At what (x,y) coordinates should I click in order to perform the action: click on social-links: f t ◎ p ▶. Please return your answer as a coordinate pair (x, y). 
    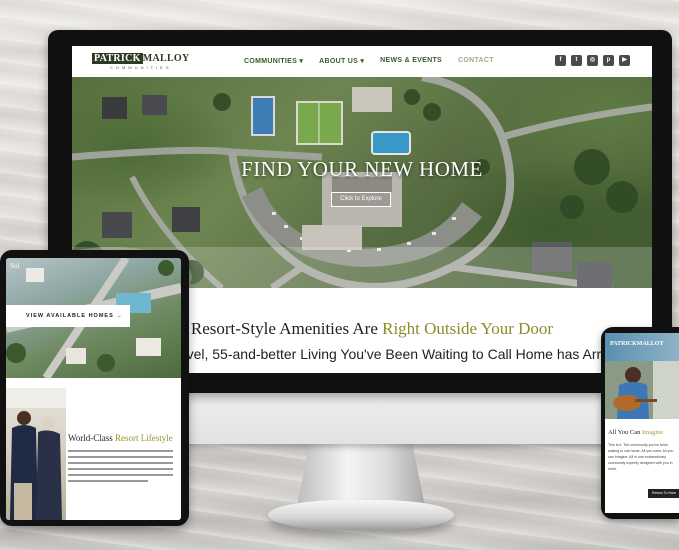
    Looking at the image, I should click on (592, 60).